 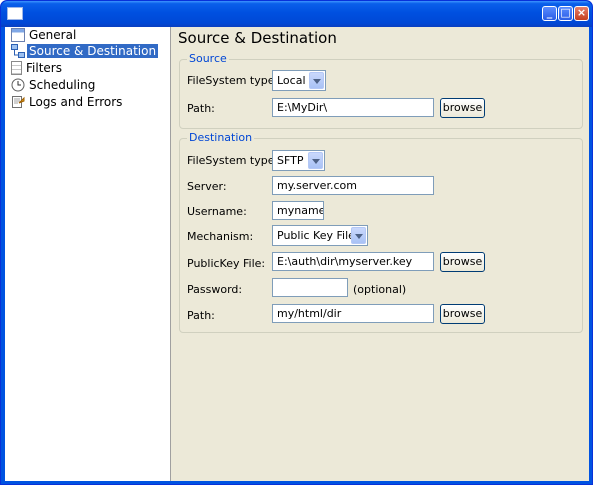 I want to click on mechanism-label: Mechanism:, so click(x=220, y=236).